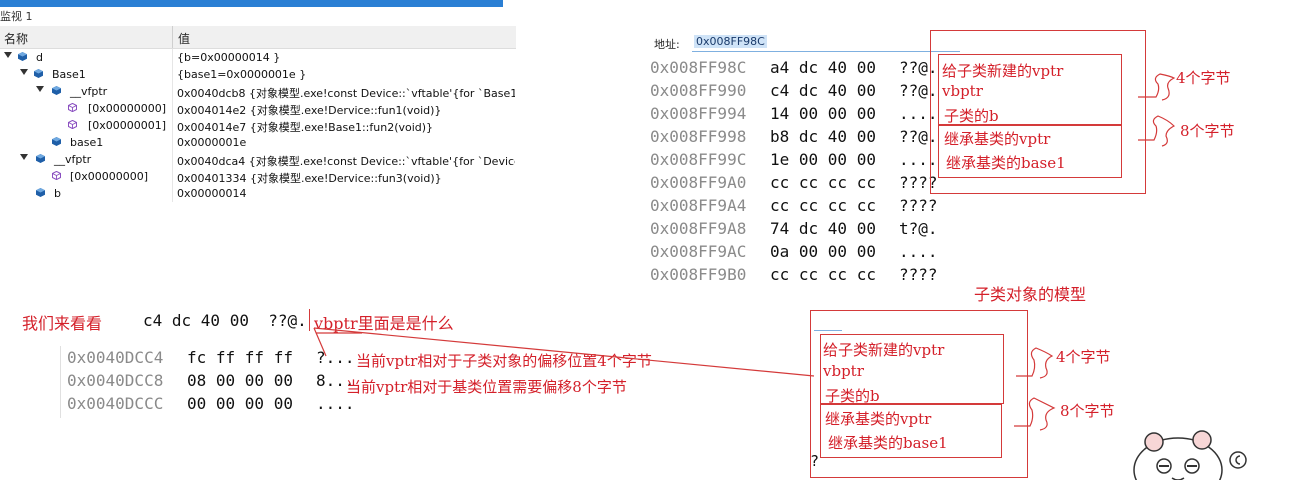 The width and height of the screenshot is (1289, 480). I want to click on address-label: 地址:, so click(667, 44).